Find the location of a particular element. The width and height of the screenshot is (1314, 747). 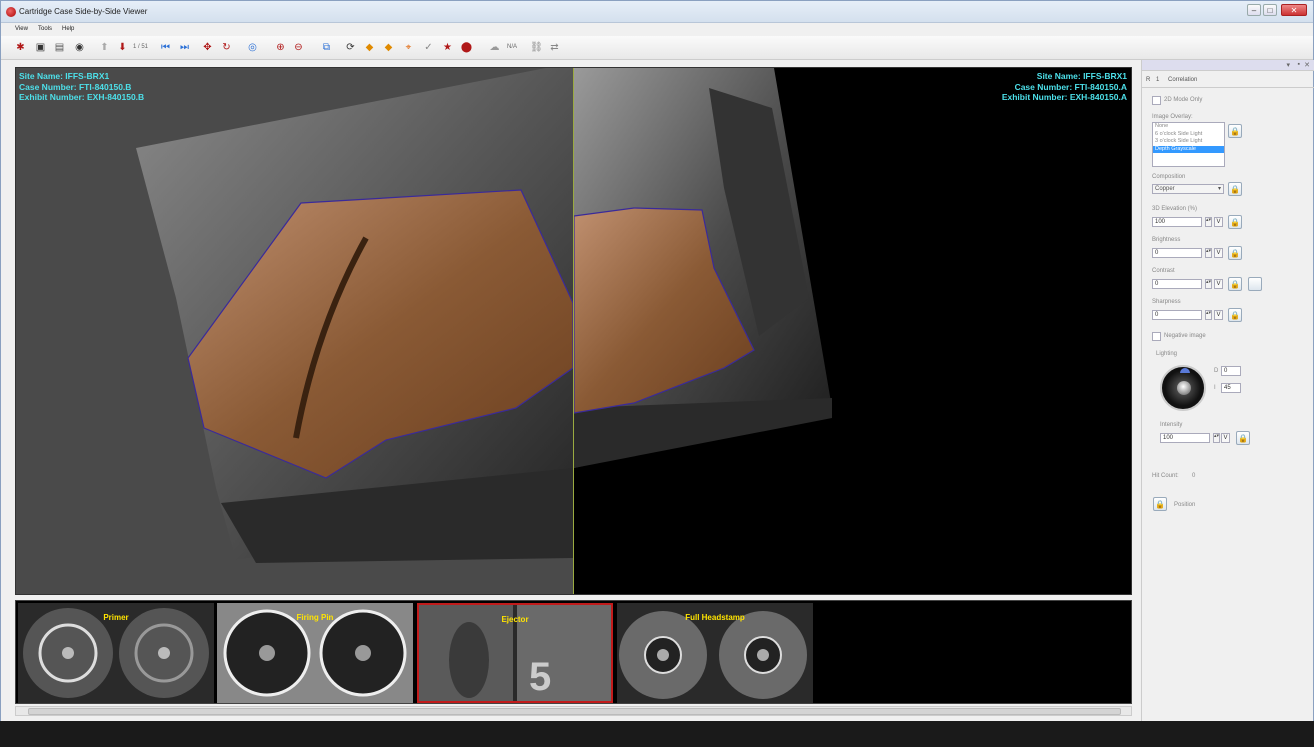

hit-count-label: Hit Count: is located at coordinates (1165, 476).